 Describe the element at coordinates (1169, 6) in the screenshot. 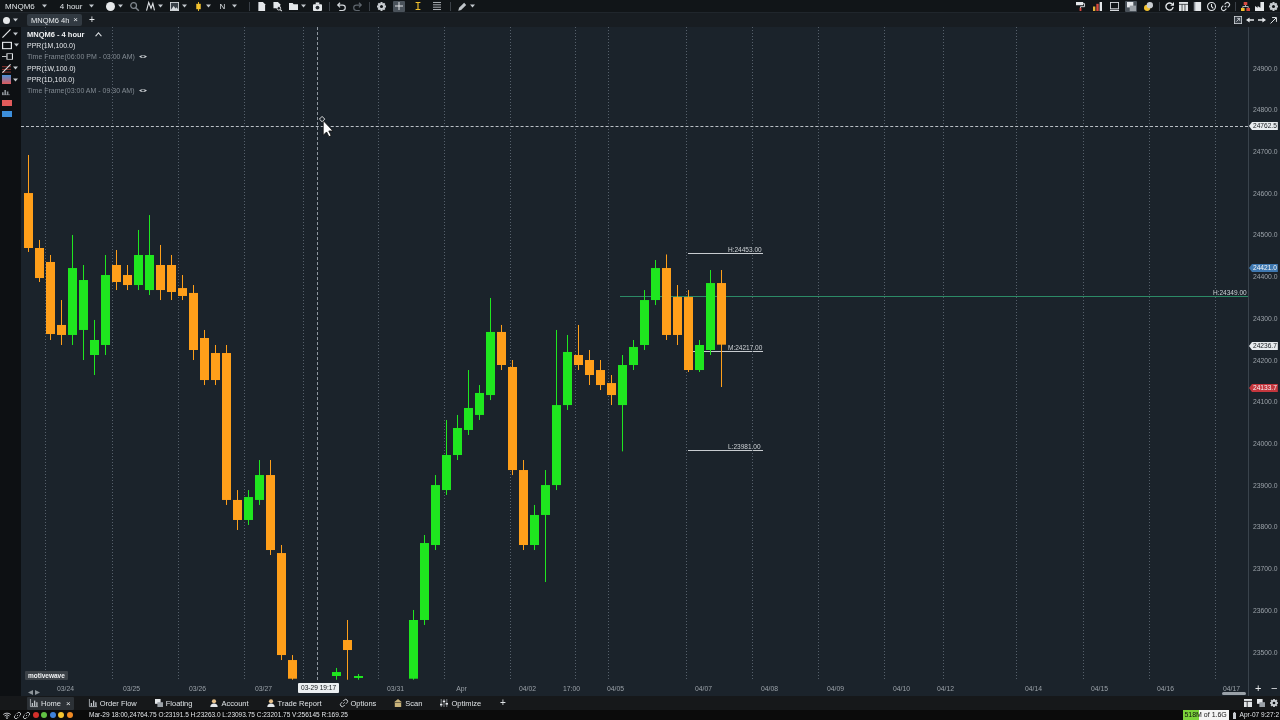

I see `refresh-icon` at that location.